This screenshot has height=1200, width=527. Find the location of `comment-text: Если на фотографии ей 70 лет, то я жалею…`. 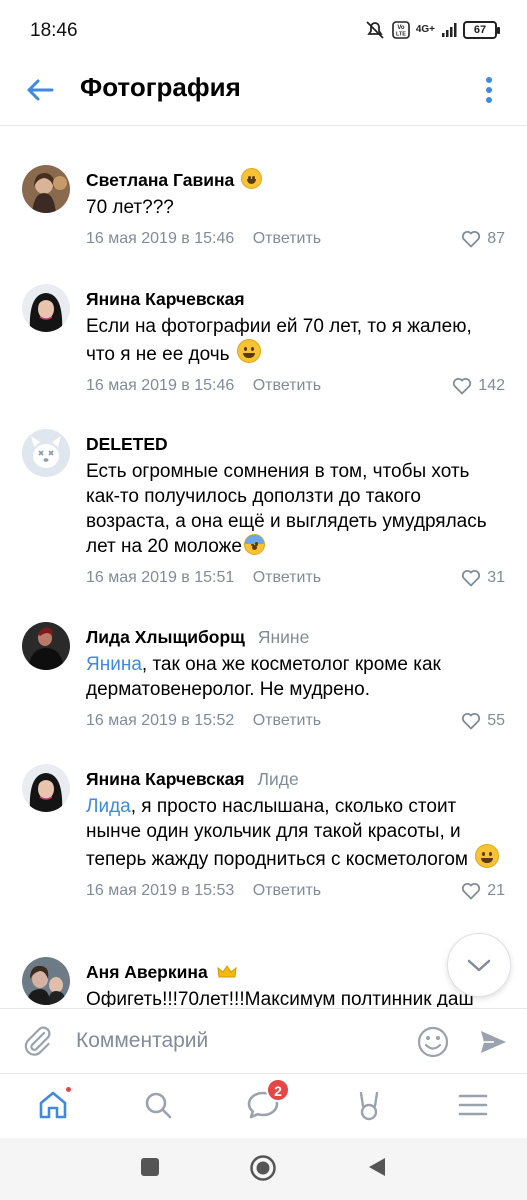

comment-text: Если на фотографии ей 70 лет, то я жалею… is located at coordinates (279, 340).